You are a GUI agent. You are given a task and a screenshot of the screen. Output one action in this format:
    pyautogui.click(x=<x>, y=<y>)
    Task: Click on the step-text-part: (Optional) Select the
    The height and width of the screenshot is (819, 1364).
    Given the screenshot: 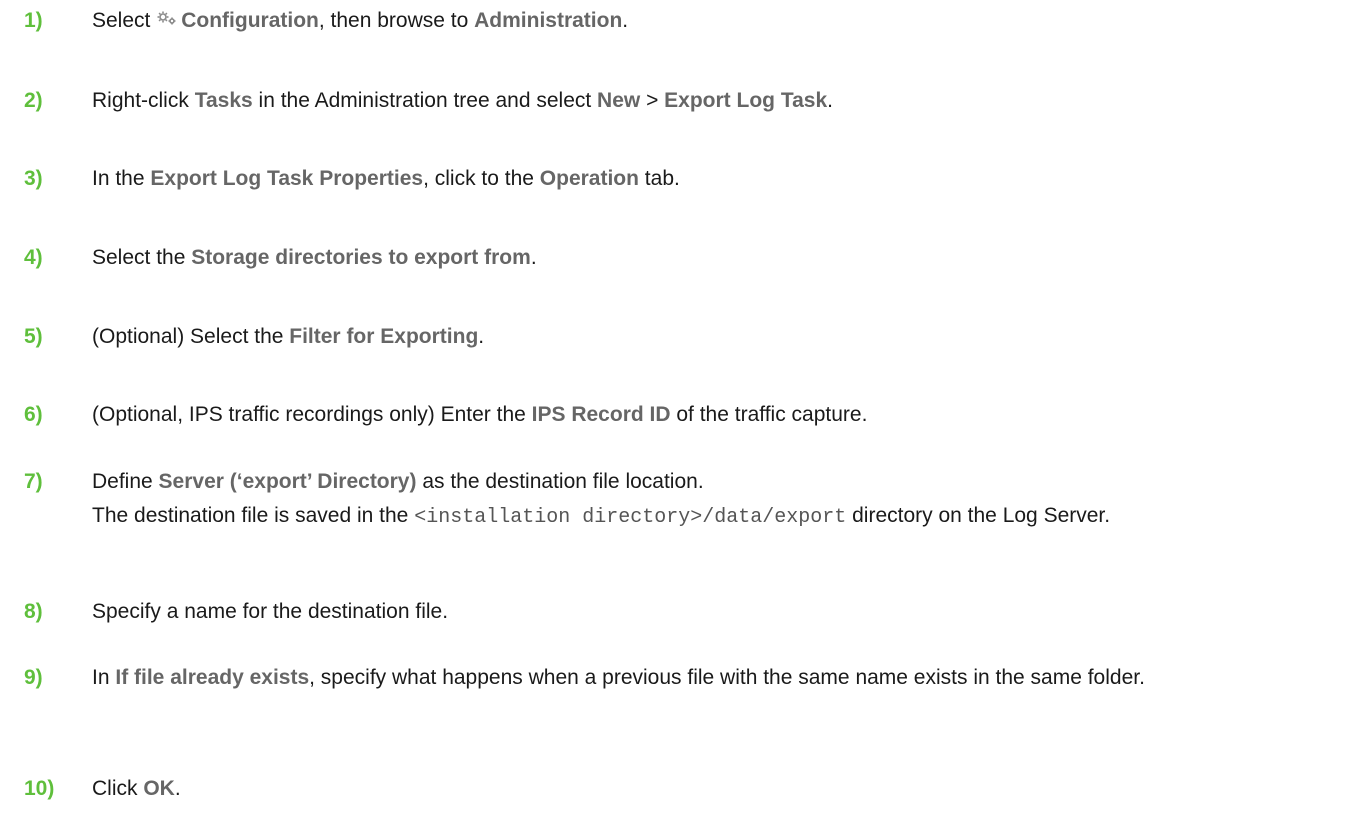 What is the action you would take?
    pyautogui.click(x=191, y=336)
    